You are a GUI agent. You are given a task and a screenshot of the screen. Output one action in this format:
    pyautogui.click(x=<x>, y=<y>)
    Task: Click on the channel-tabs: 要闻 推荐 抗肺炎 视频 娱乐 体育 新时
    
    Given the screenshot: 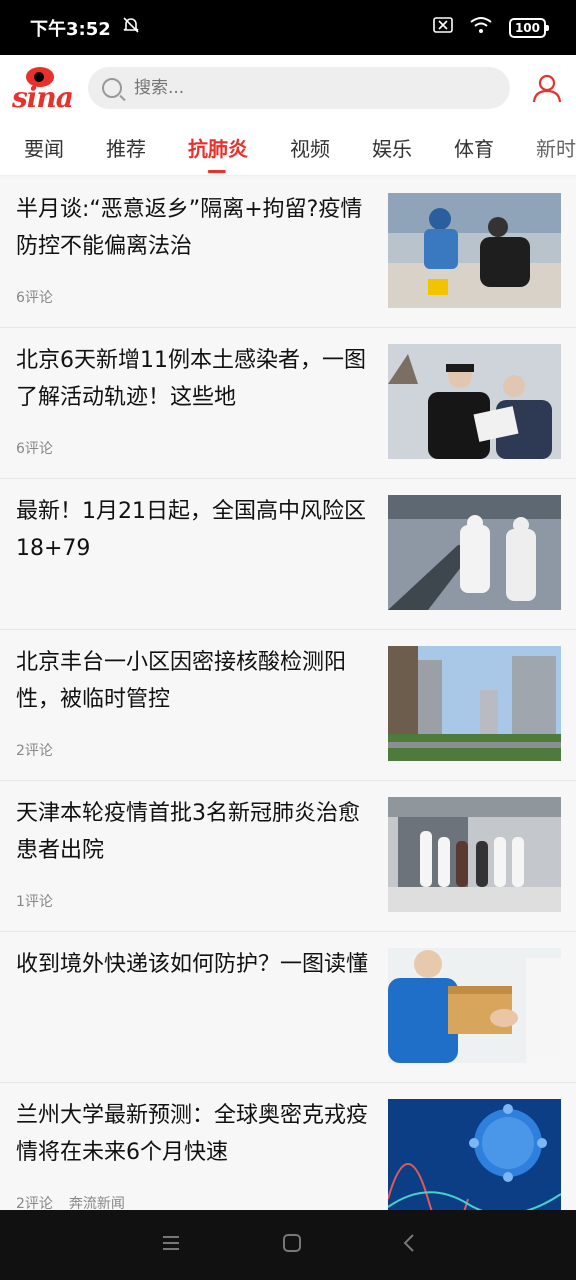 What is the action you would take?
    pyautogui.click(x=288, y=148)
    